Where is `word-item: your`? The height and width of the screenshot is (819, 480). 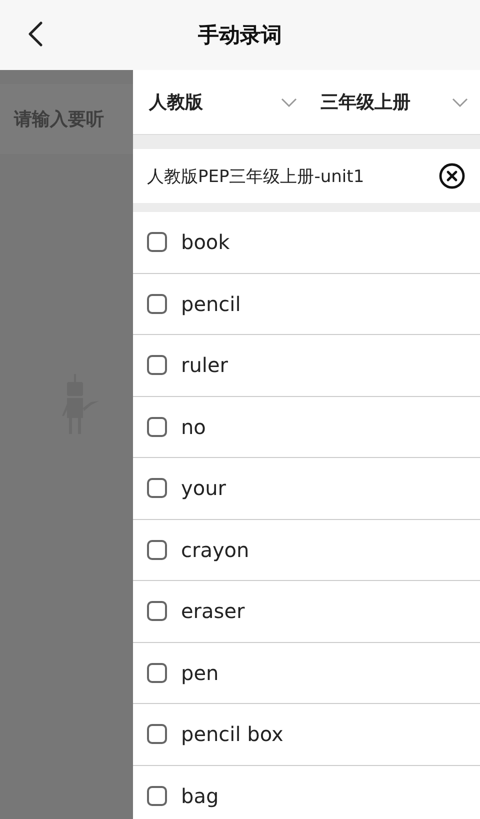
word-item: your is located at coordinates (306, 489).